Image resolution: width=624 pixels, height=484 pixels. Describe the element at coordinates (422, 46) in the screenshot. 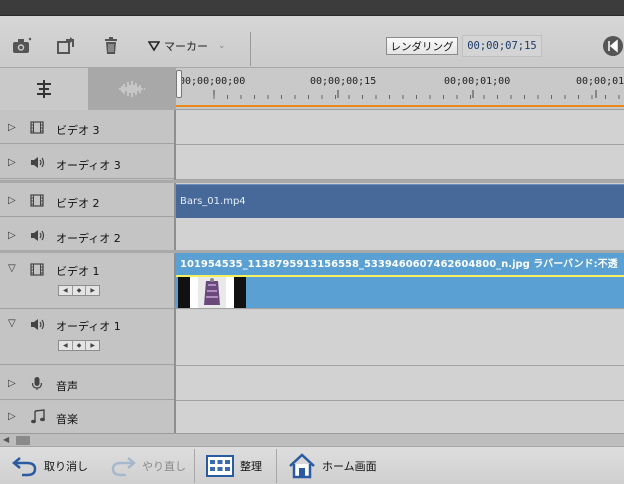

I see `render-button: レンダリング` at that location.